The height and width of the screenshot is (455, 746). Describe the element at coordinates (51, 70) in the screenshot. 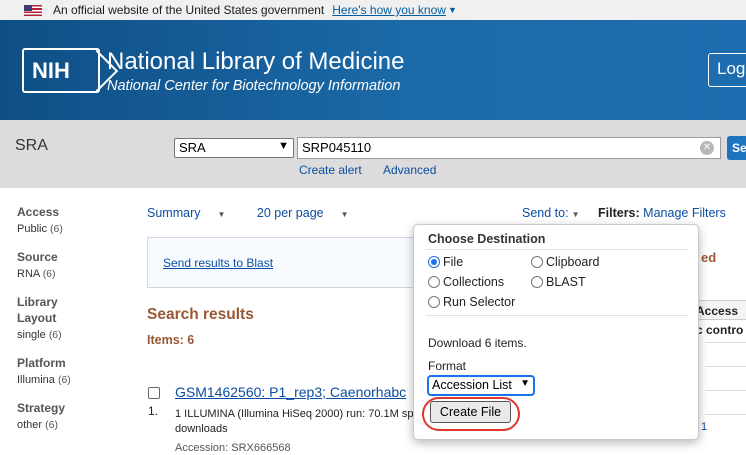

I see `nih-logo-text: NIH` at that location.